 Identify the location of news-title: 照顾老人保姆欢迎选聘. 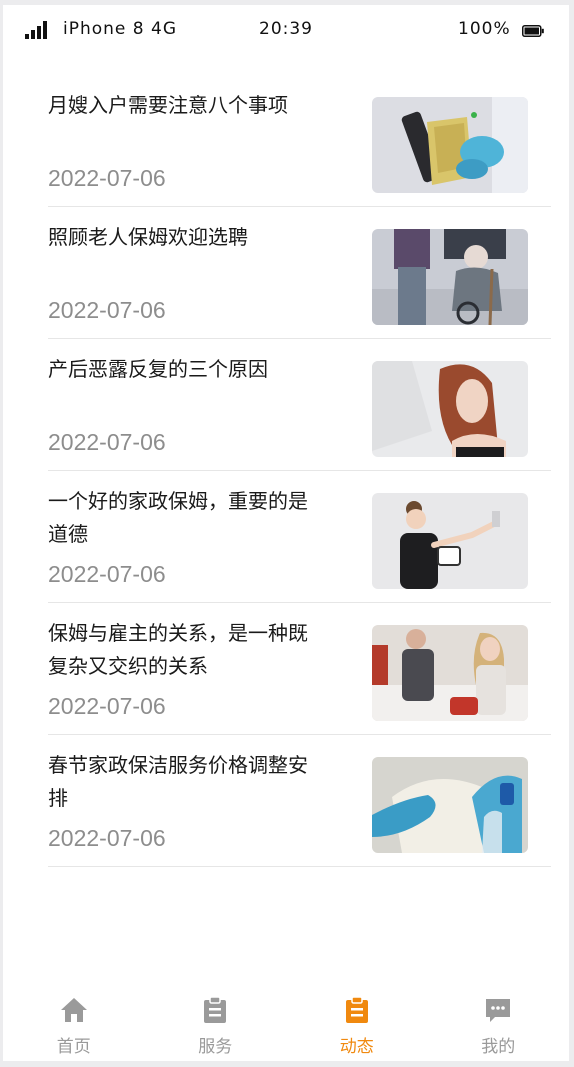
(148, 237).